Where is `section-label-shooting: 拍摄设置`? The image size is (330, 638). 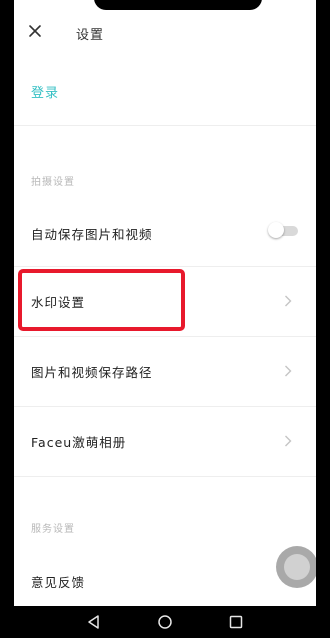
section-label-shooting: 拍摄设置 is located at coordinates (53, 182).